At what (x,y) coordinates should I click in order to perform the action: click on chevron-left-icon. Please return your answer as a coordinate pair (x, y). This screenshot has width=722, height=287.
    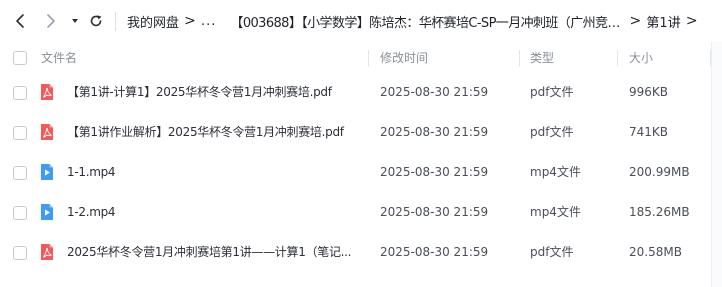
    Looking at the image, I should click on (20, 21).